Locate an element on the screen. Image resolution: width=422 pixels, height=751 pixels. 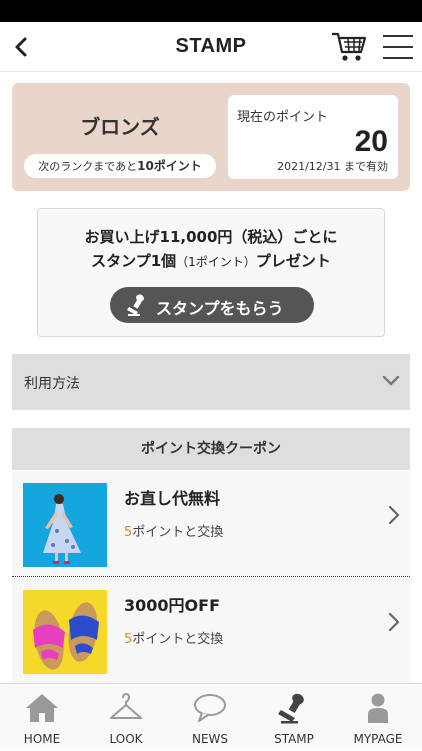
points-label: 現在のポイント is located at coordinates (283, 117).